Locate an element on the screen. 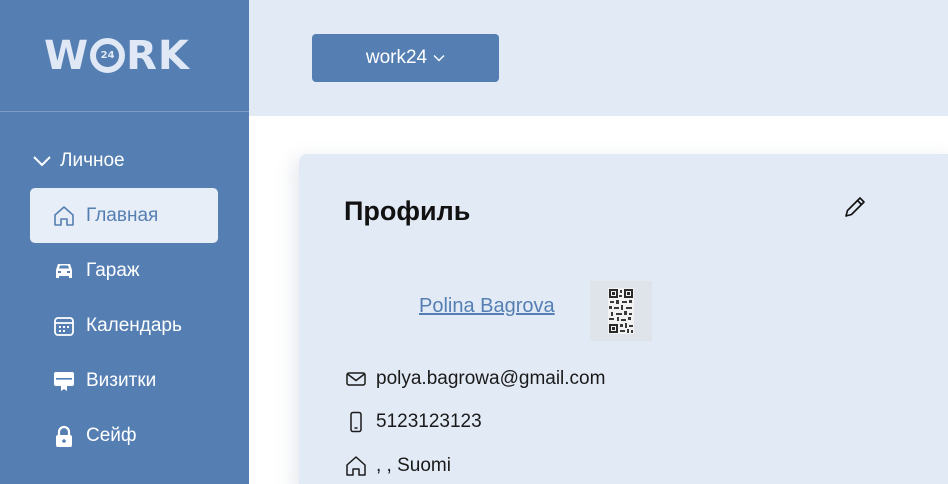  org-selector-label: work24 is located at coordinates (396, 57).